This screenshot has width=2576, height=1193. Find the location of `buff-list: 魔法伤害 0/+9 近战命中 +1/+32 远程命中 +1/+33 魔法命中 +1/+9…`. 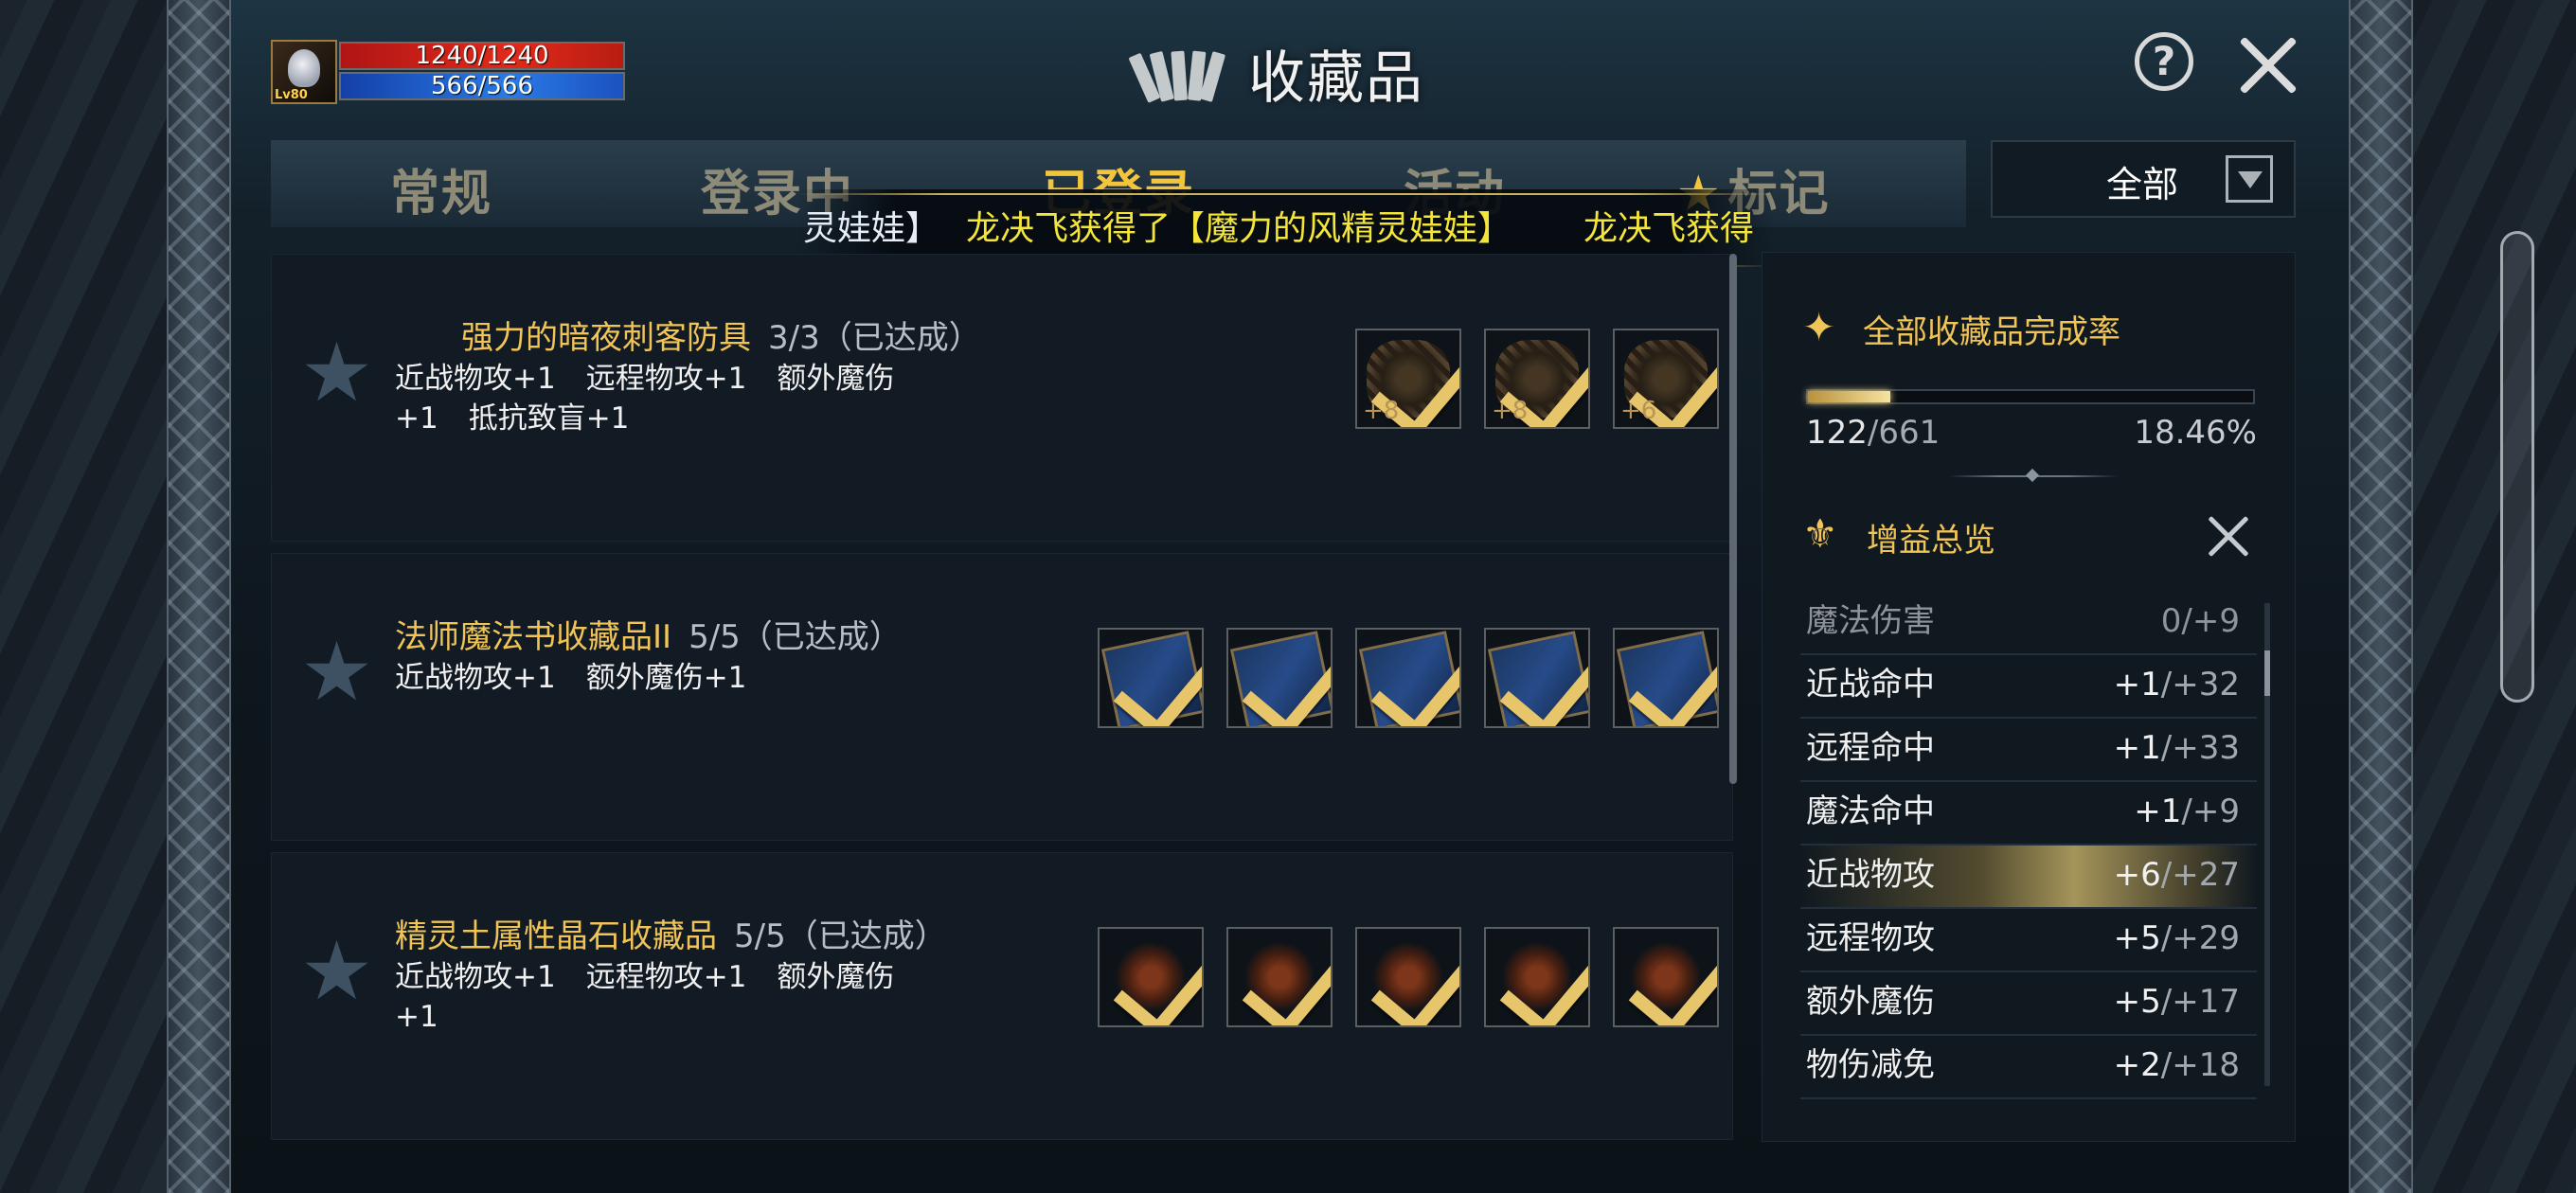

buff-list: 魔法伤害 0/+9 近战命中 +1/+32 远程命中 +1/+33 魔法命中 +1/+9… is located at coordinates (2028, 845).